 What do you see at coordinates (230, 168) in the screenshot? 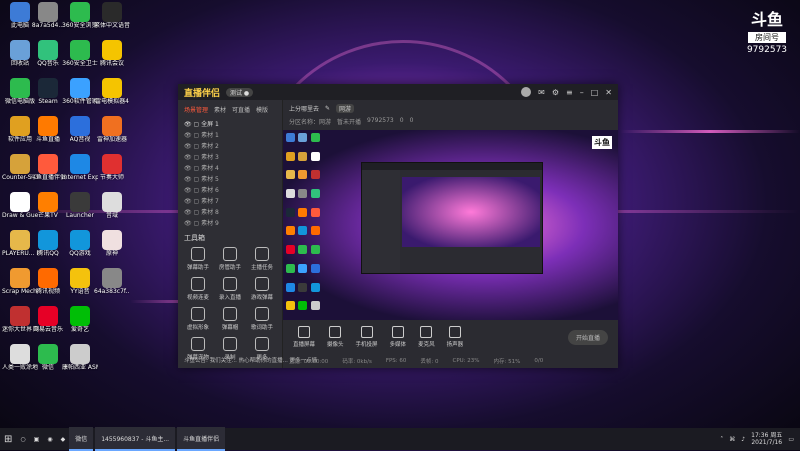
I see `scene-item: 👁 ▢ 素材 4` at bounding box center [230, 168].